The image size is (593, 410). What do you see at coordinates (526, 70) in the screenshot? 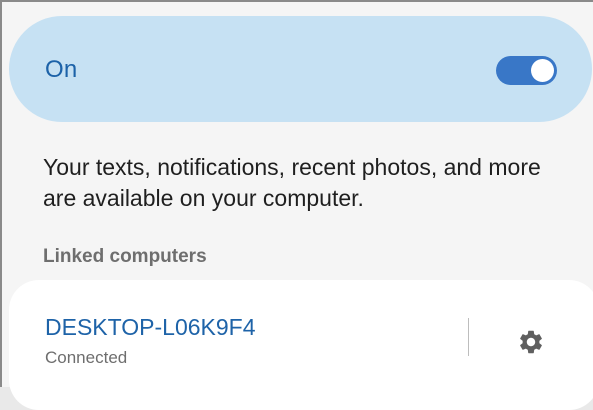
I see `on-off-switch` at bounding box center [526, 70].